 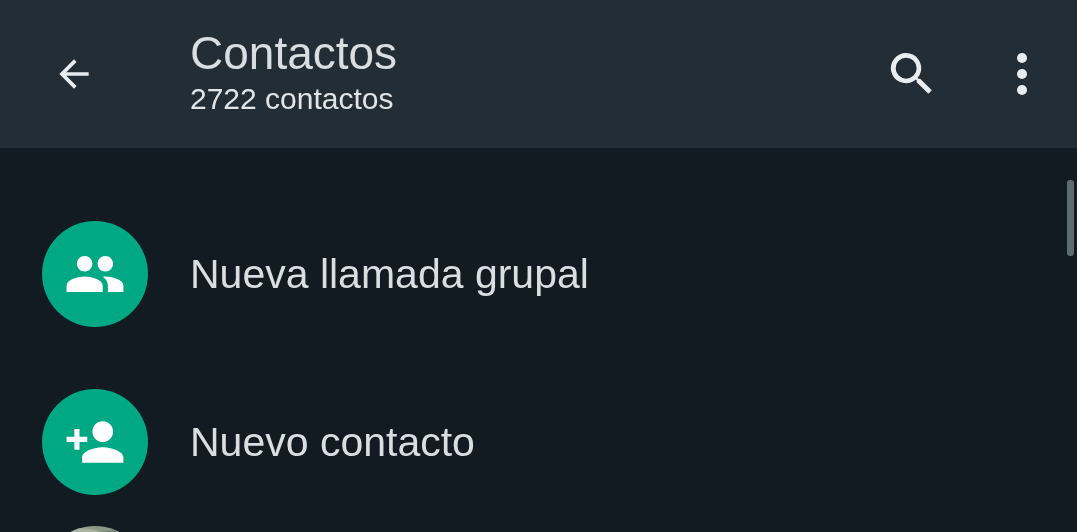 I want to click on screen-title: Contactos, so click(x=294, y=53).